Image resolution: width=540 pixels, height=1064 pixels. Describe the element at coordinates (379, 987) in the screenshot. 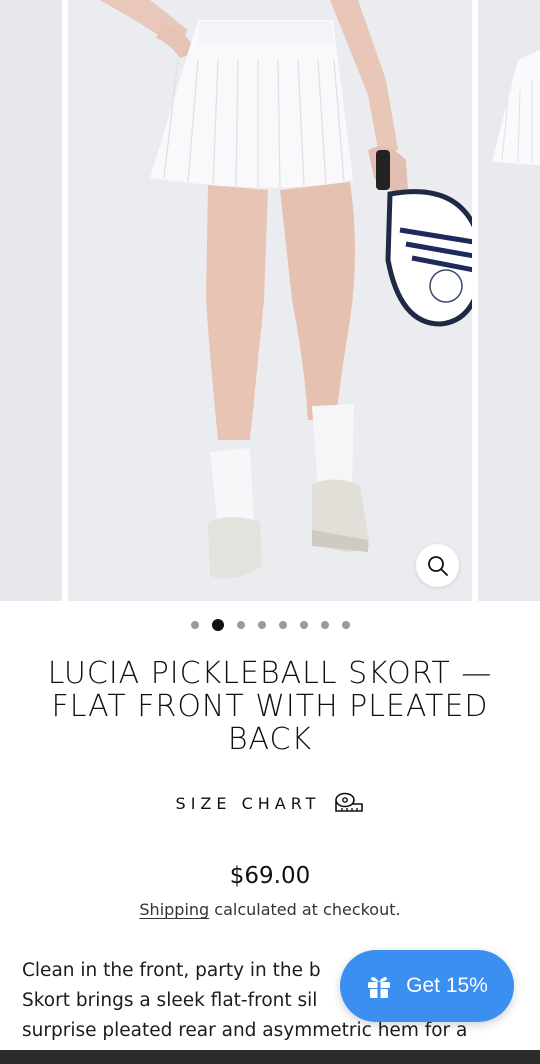

I see `gift-icon` at that location.